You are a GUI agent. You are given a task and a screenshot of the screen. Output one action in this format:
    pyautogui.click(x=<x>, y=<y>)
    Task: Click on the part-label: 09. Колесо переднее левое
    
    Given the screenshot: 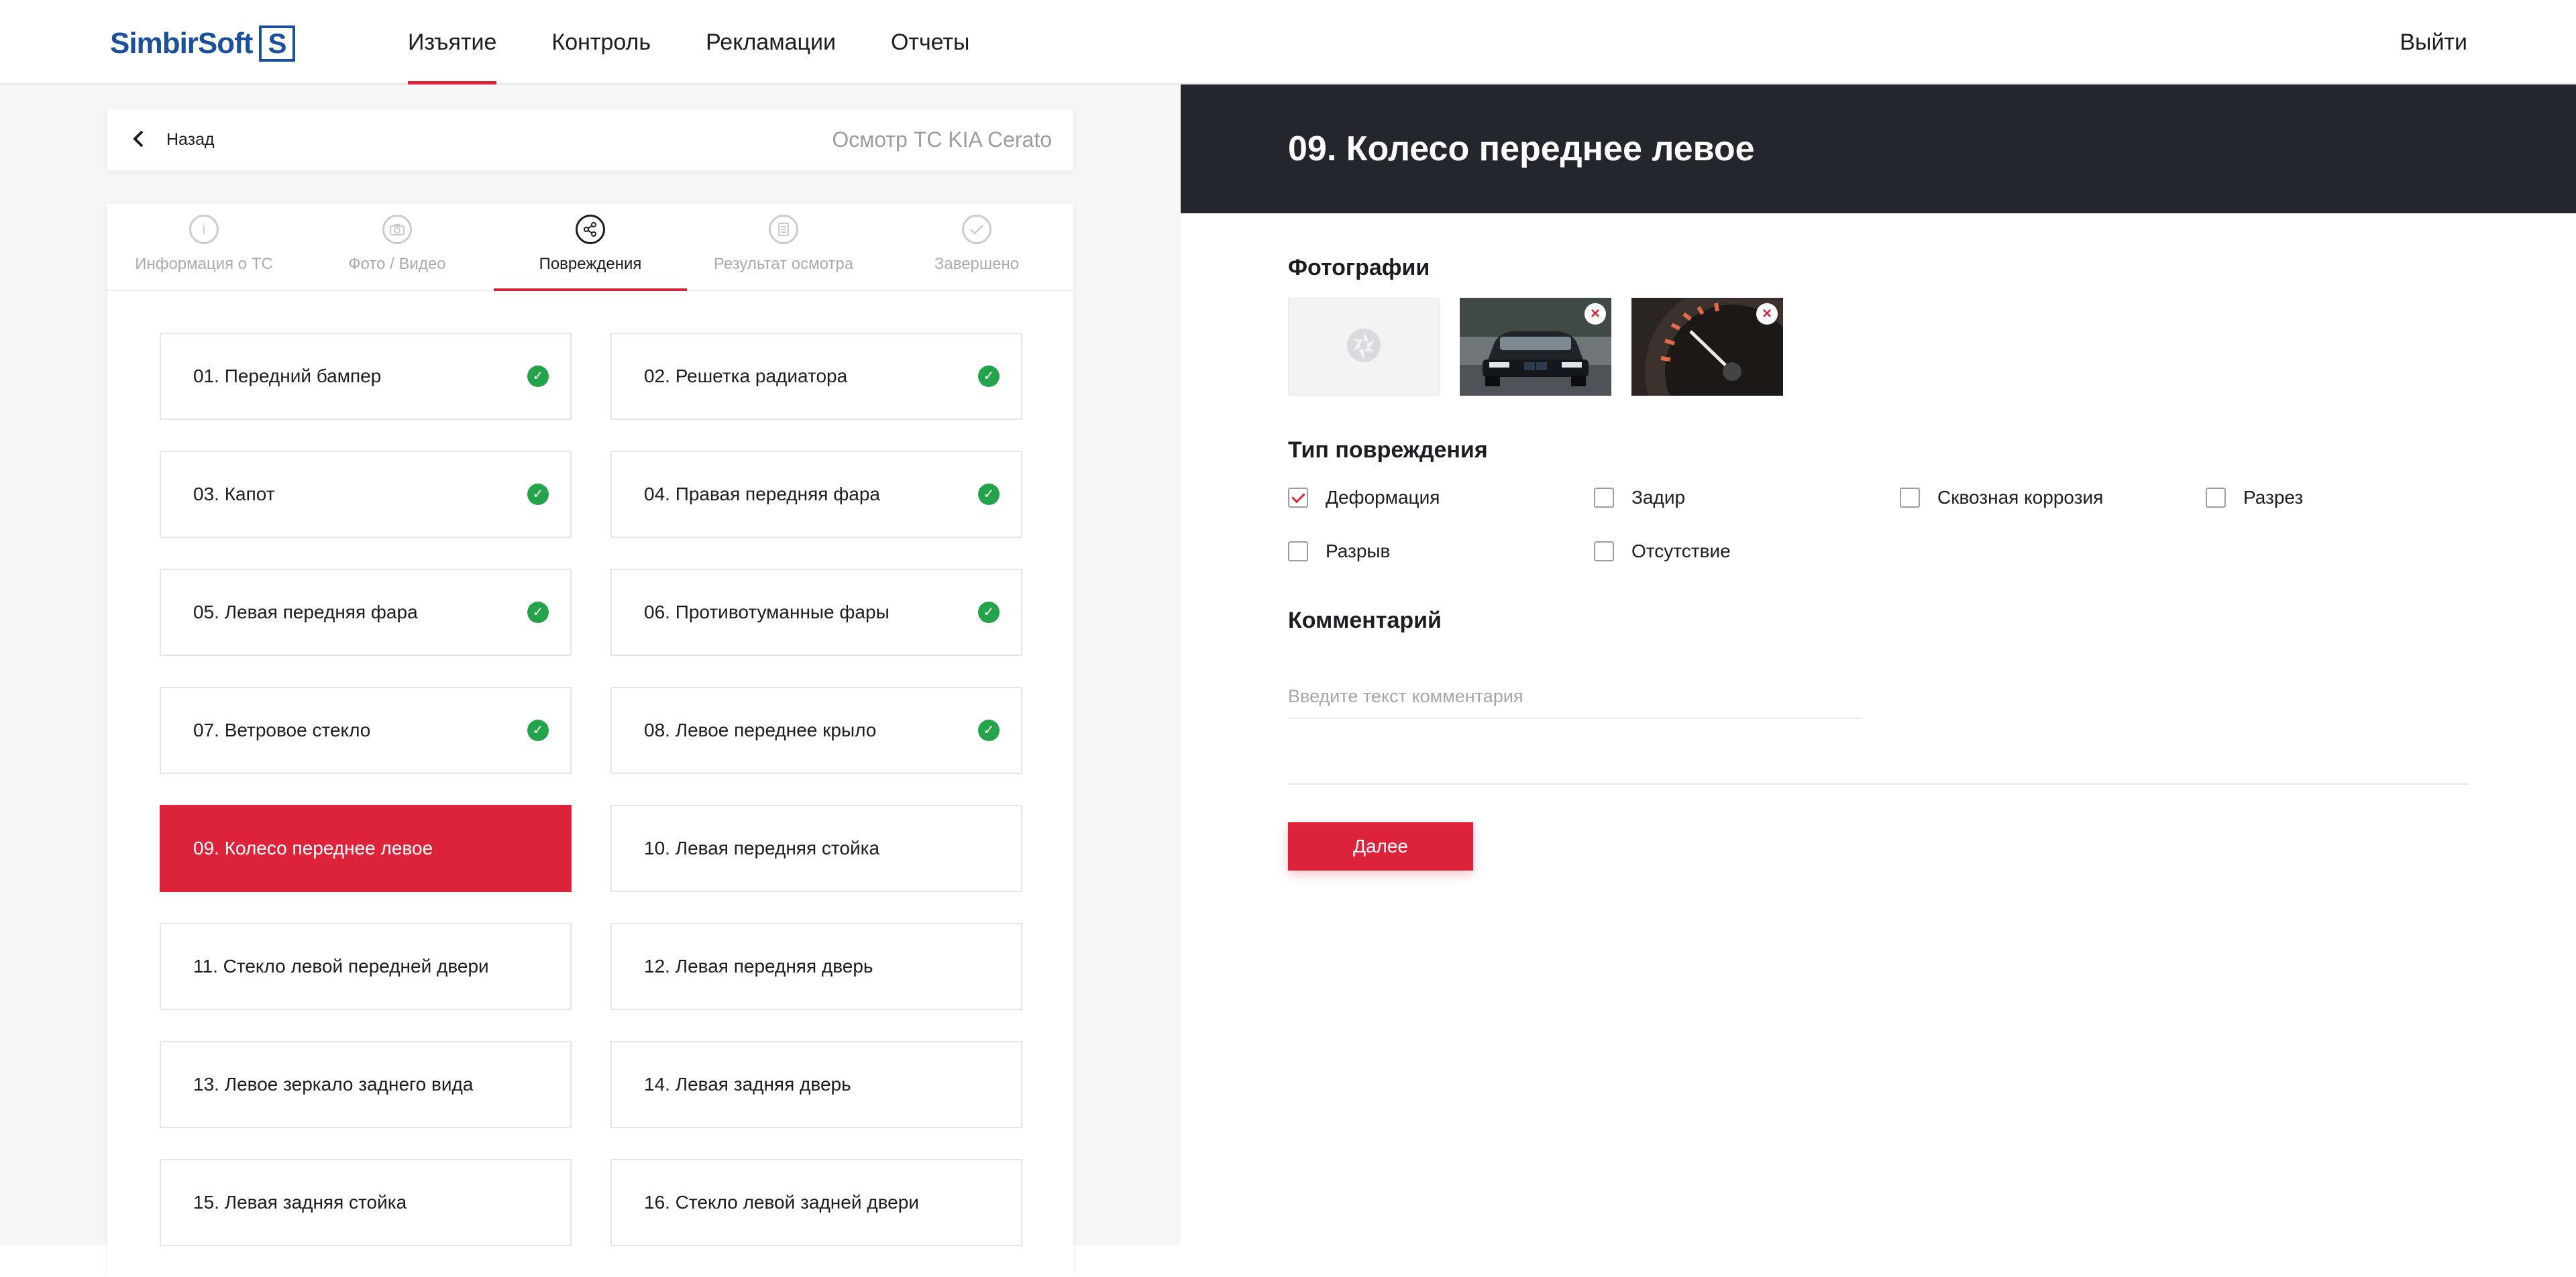 What is the action you would take?
    pyautogui.click(x=313, y=848)
    